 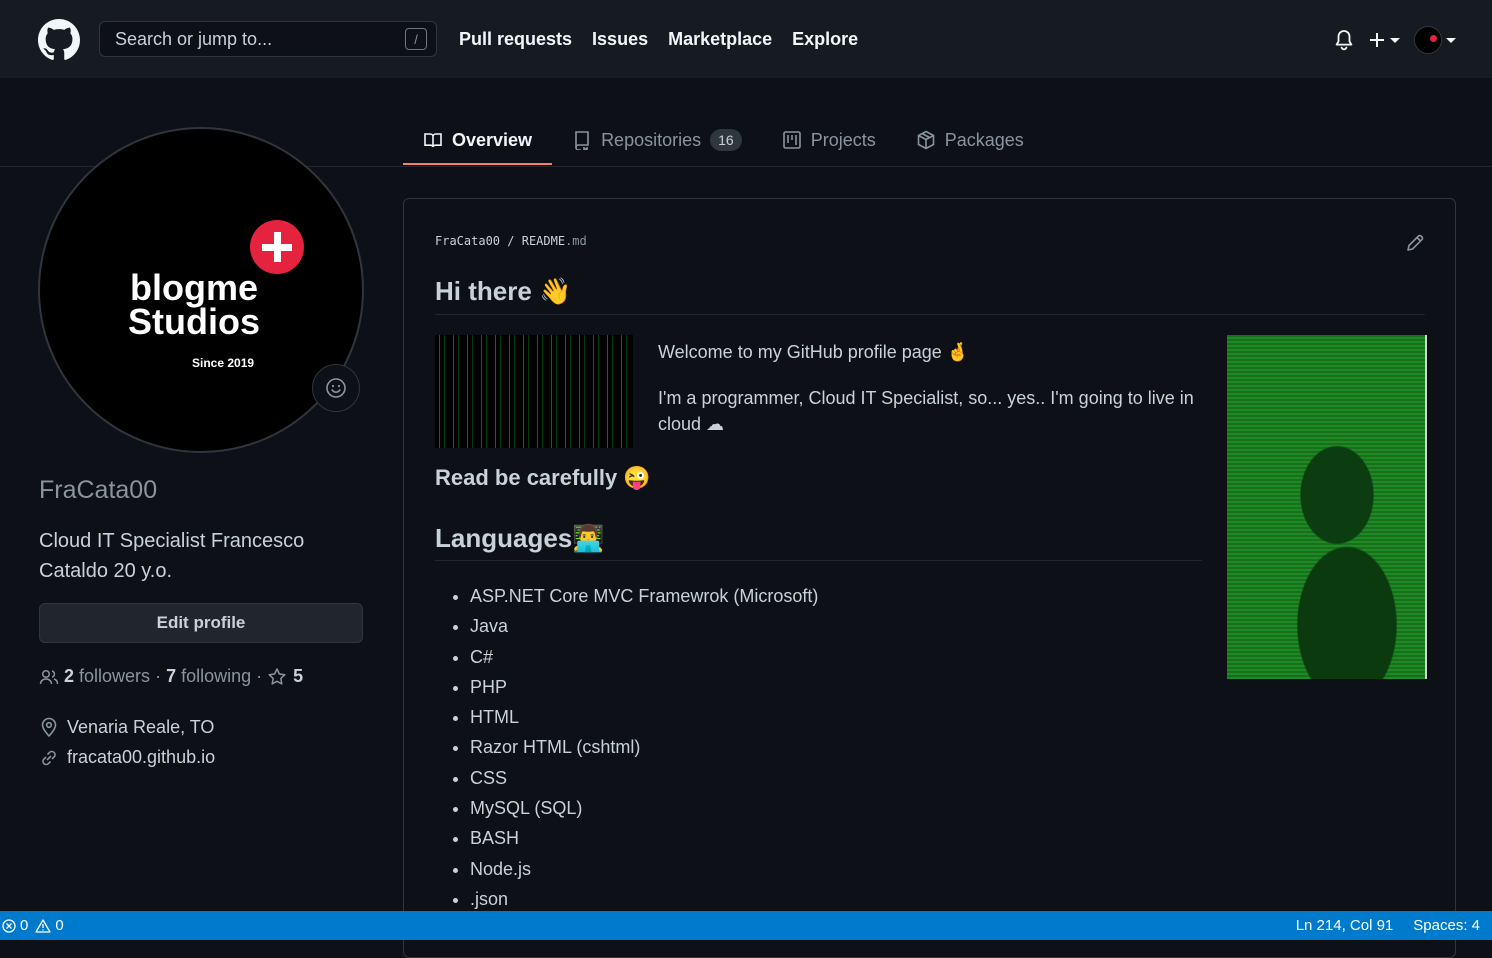 I want to click on nav-issues: Issues, so click(x=620, y=39).